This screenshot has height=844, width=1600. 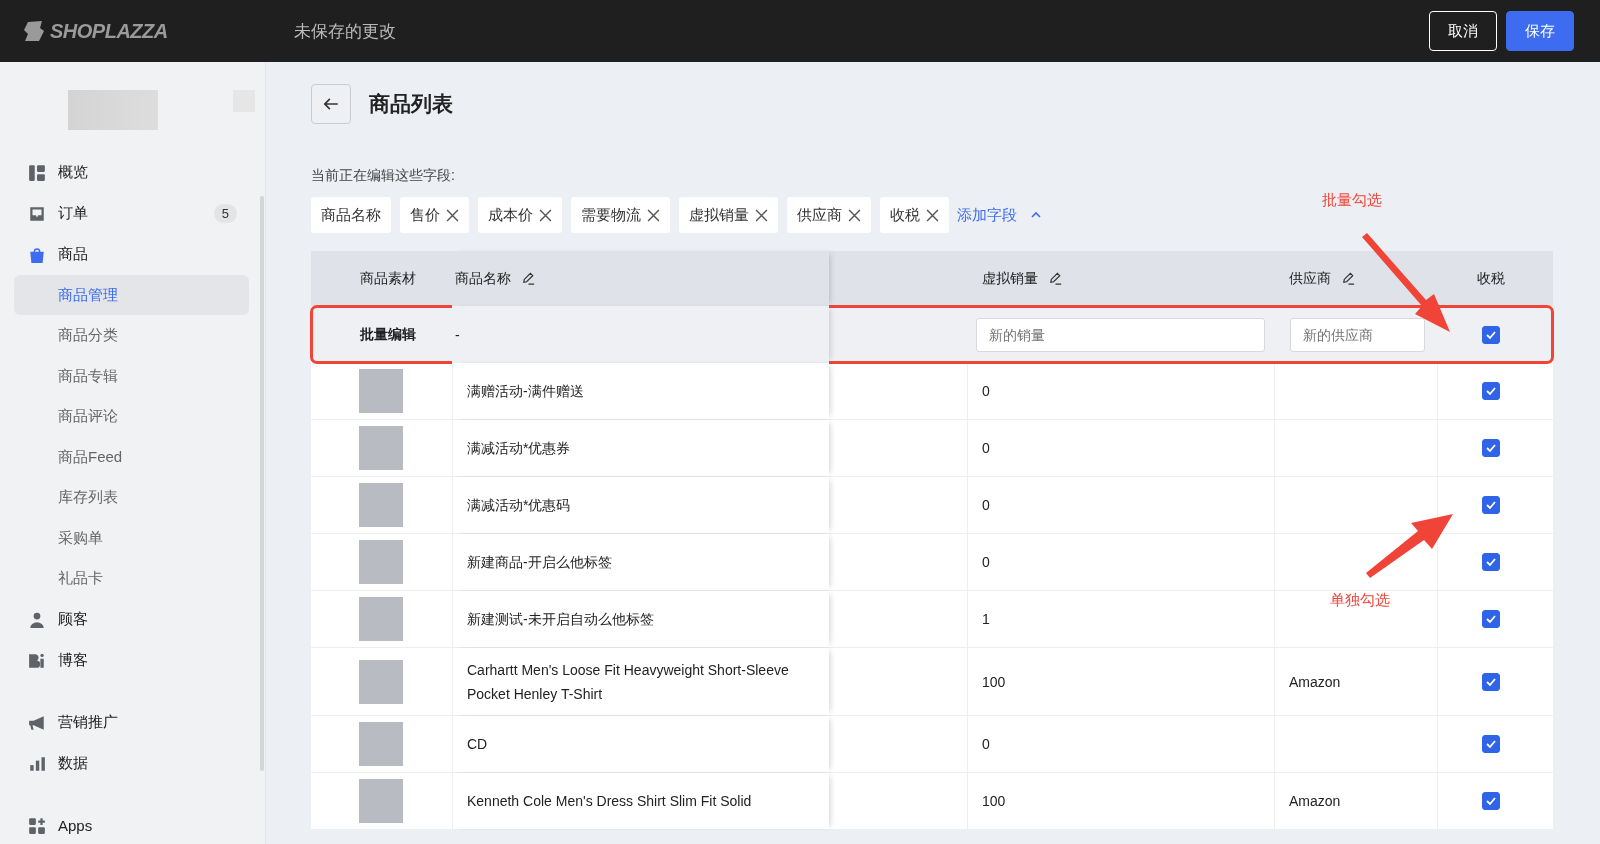 What do you see at coordinates (37, 619) in the screenshot?
I see `person-icon` at bounding box center [37, 619].